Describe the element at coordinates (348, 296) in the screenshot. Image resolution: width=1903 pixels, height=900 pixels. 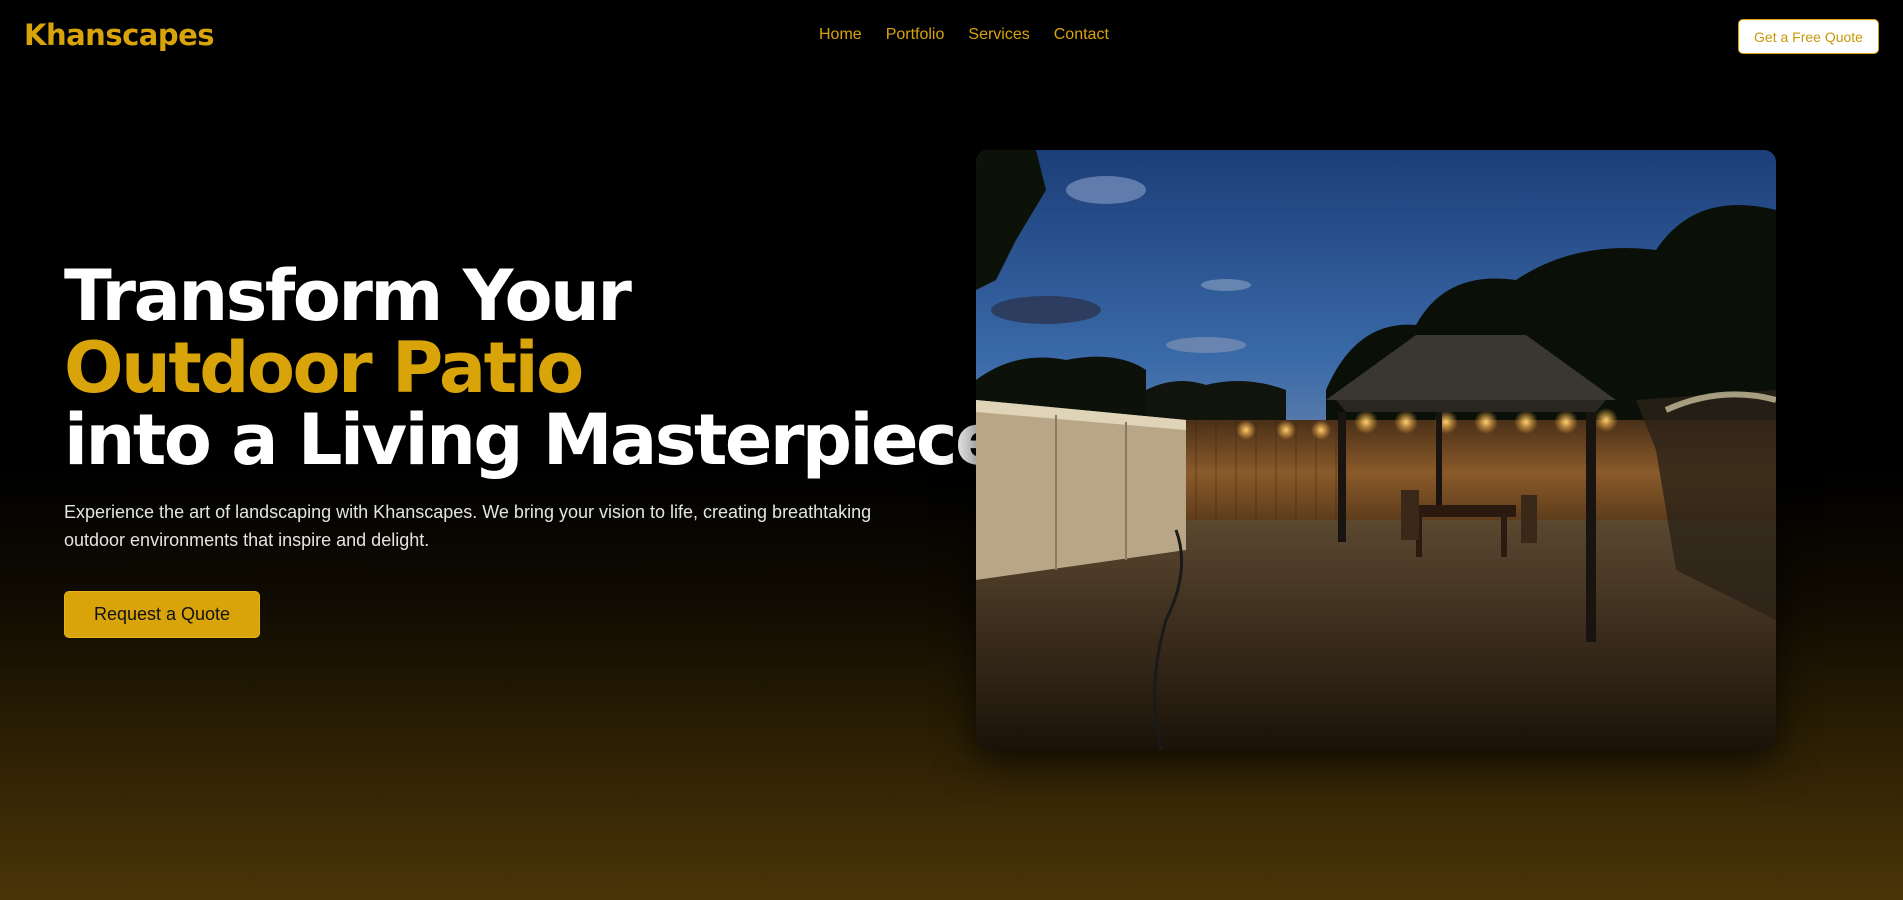
I see `headline-line-1: Transform Your` at that location.